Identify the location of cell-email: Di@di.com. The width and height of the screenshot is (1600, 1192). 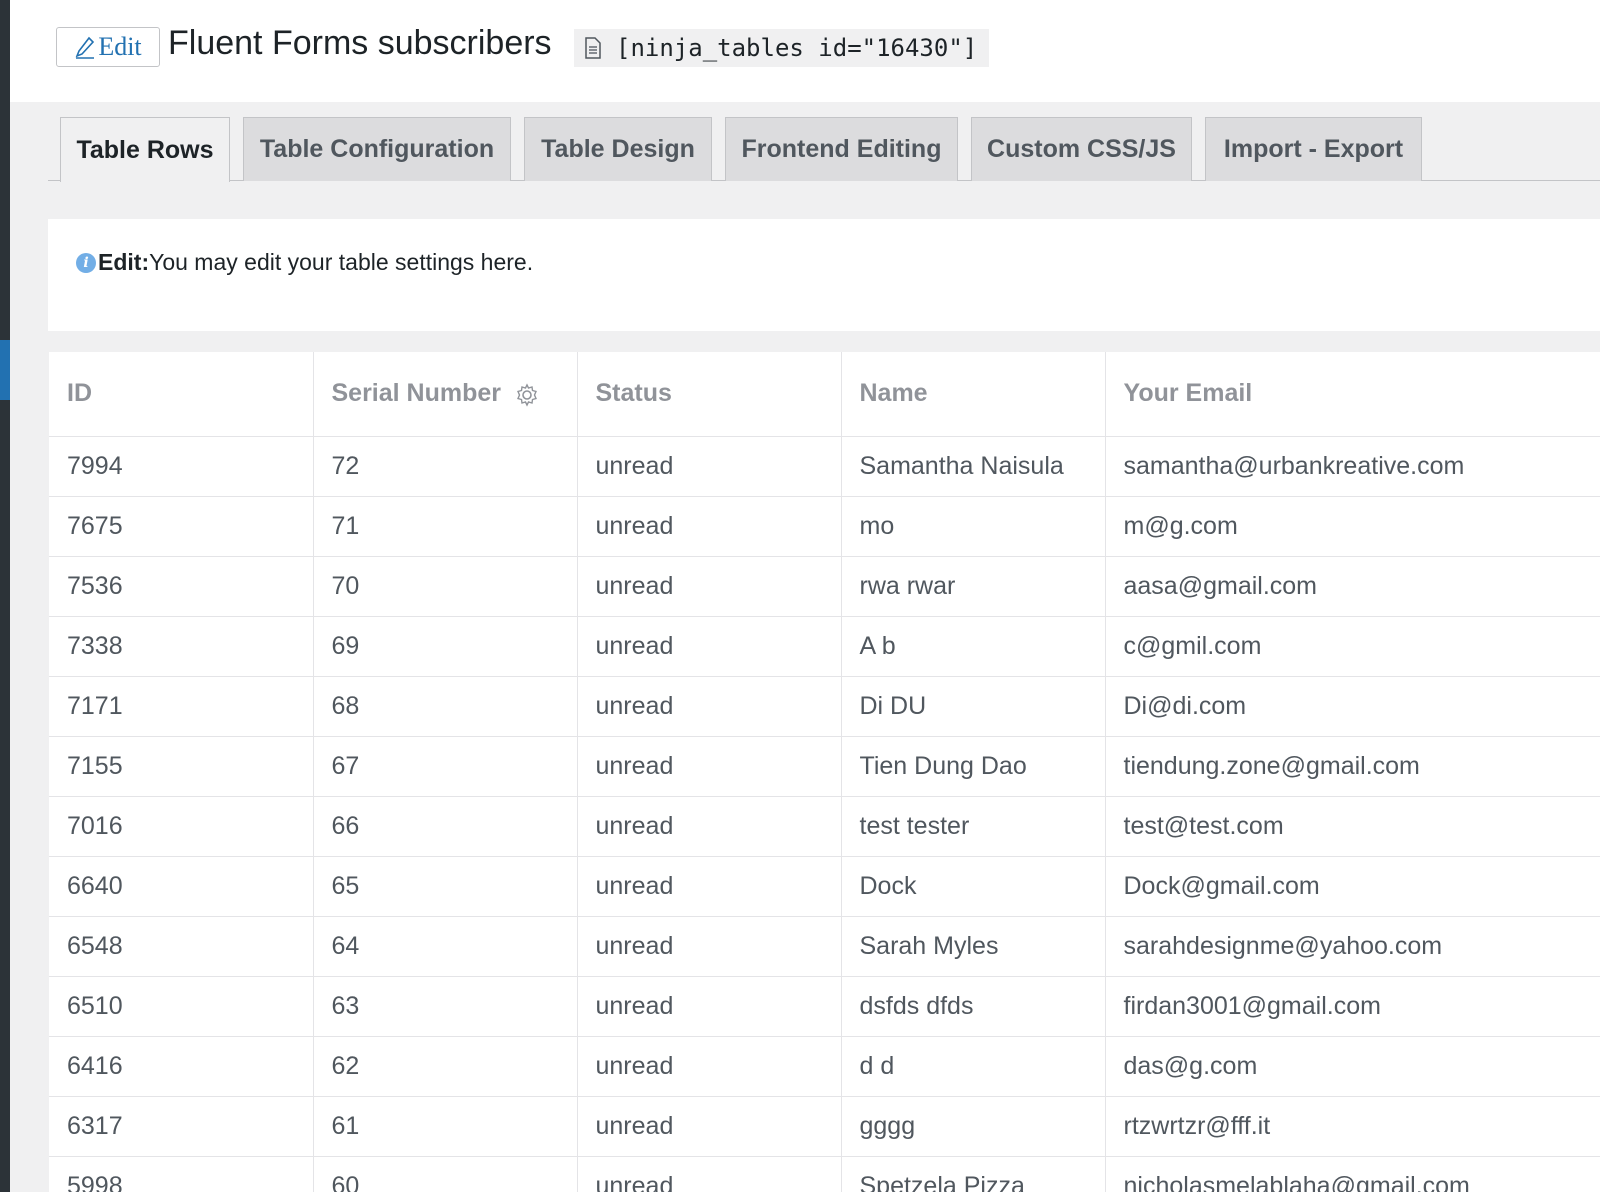
(1352, 706).